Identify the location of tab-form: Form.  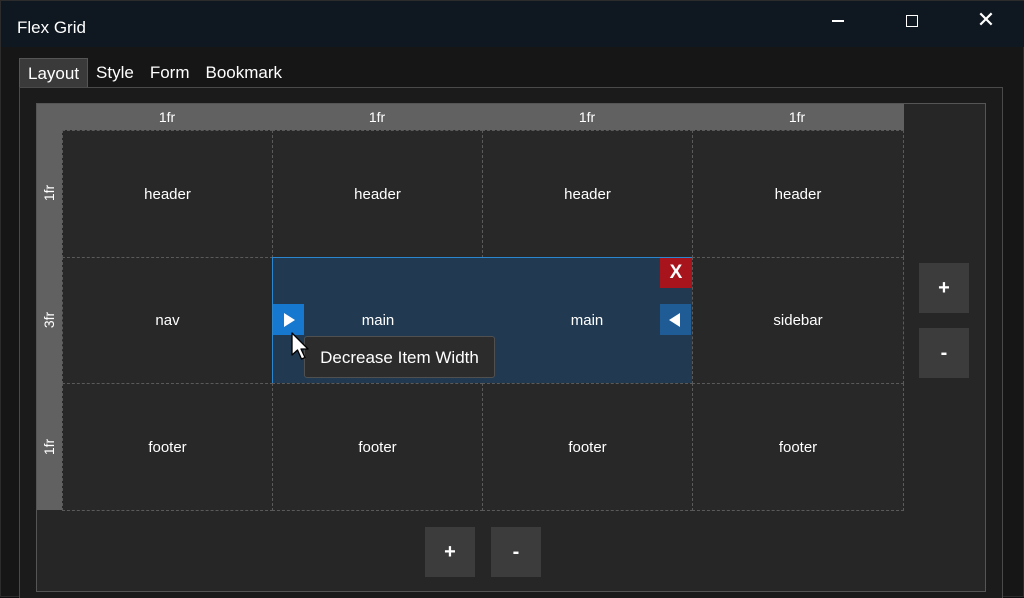
(170, 72).